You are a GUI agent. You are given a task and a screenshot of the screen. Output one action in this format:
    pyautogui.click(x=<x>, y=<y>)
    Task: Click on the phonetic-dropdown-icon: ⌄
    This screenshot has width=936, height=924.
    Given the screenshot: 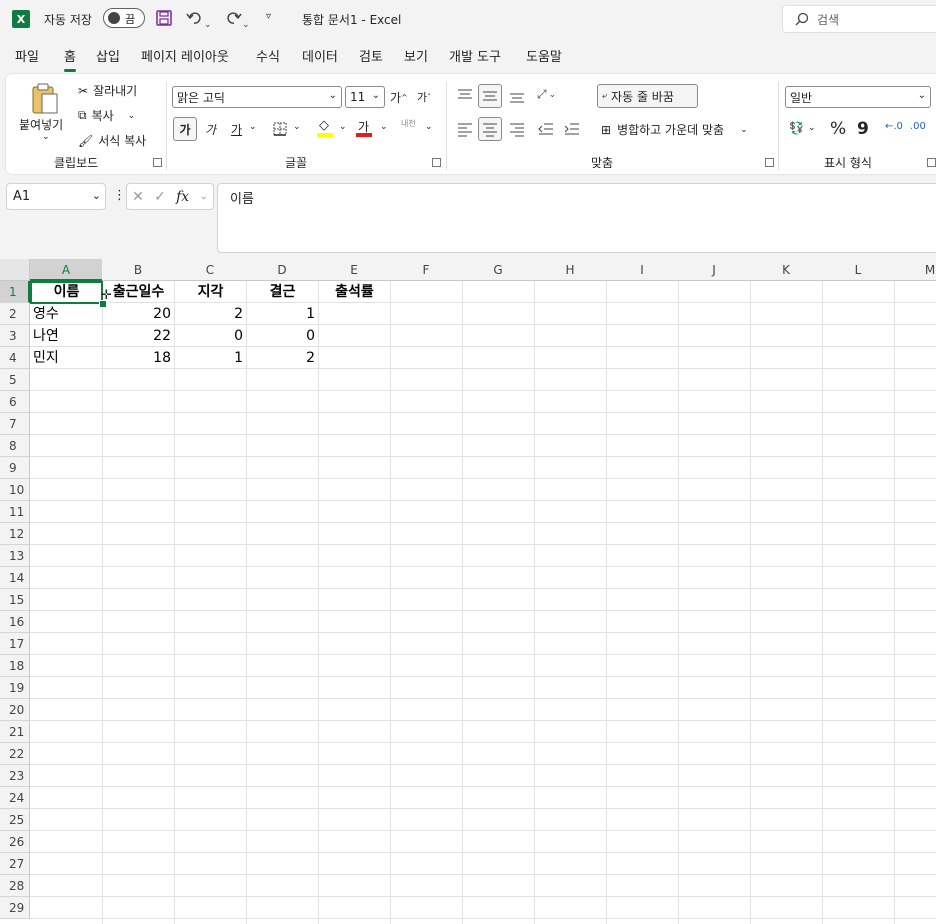 What is the action you would take?
    pyautogui.click(x=429, y=127)
    